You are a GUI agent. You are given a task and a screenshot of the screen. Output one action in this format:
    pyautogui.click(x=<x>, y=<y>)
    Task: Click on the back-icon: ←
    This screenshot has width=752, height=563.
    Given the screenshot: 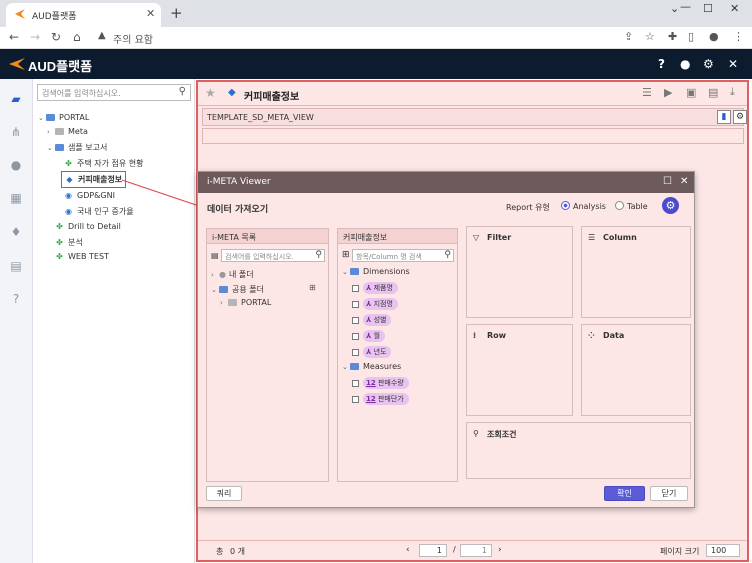 What is the action you would take?
    pyautogui.click(x=14, y=37)
    